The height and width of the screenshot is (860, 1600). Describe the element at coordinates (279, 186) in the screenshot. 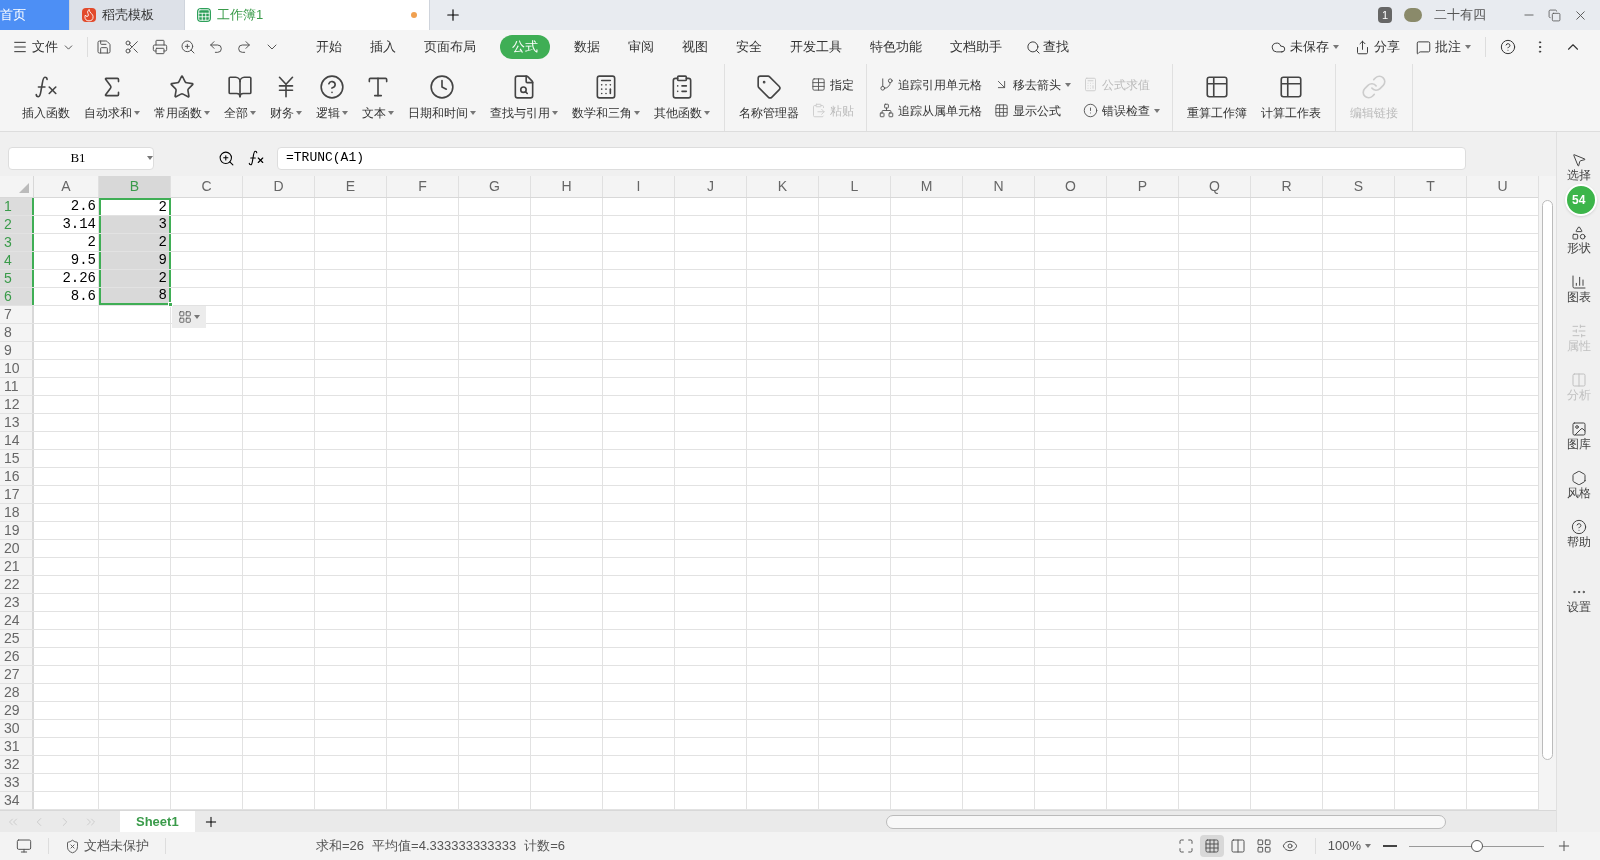

I see `column-header: D` at that location.